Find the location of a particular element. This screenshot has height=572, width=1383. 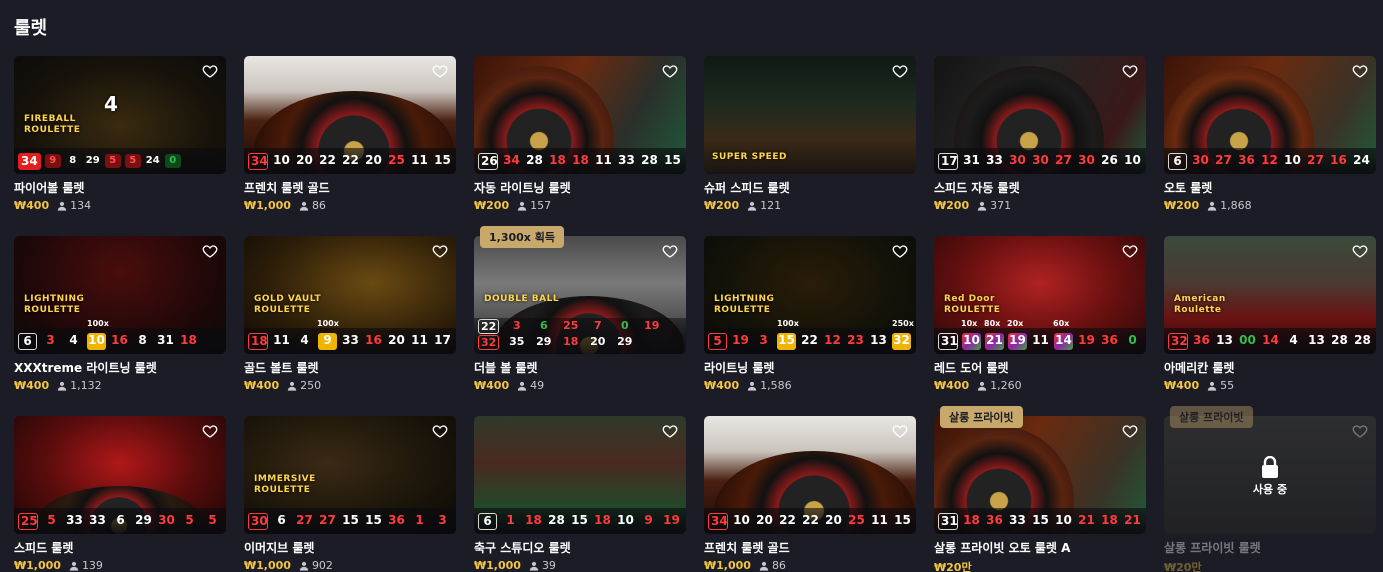

player-count-value: 1,260 is located at coordinates (1006, 385).